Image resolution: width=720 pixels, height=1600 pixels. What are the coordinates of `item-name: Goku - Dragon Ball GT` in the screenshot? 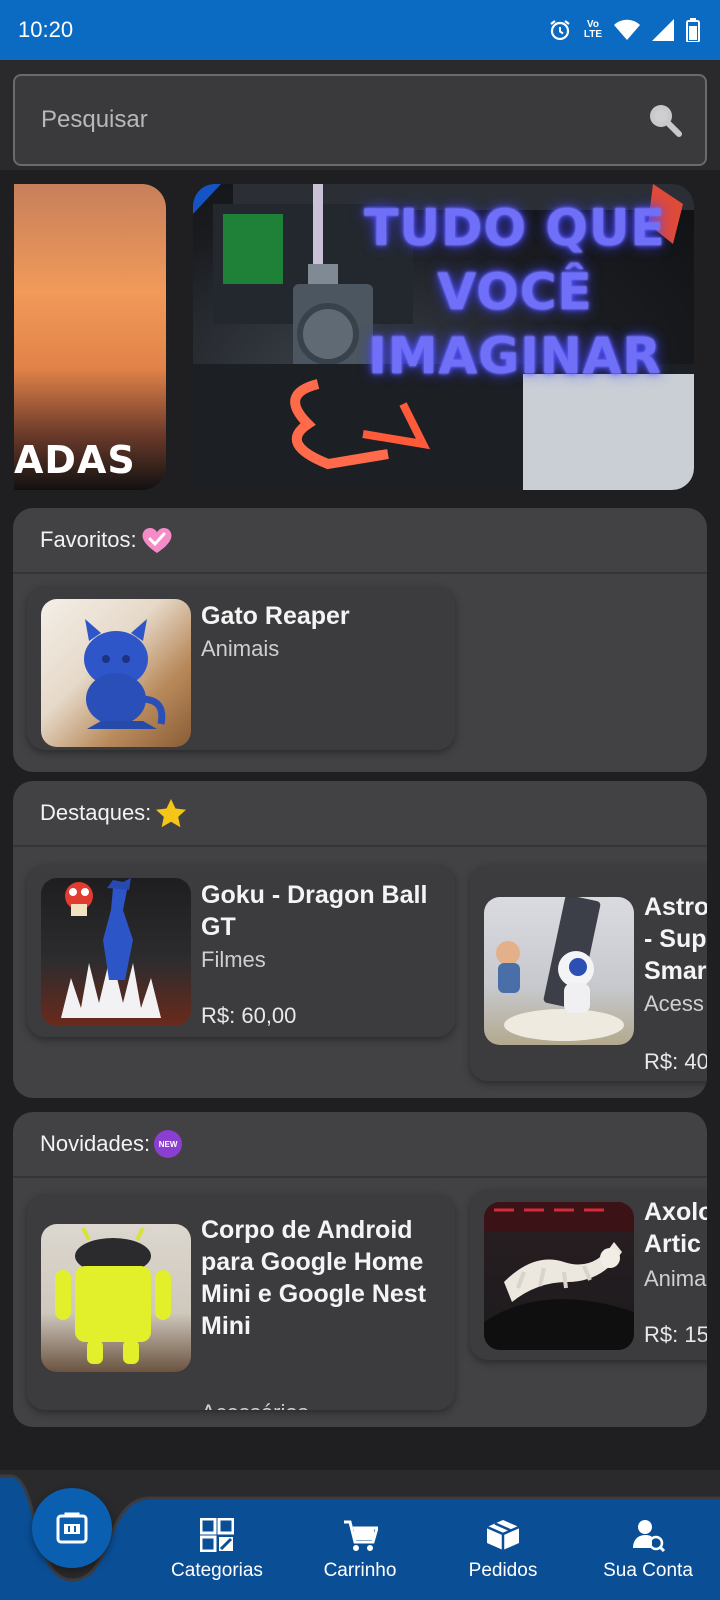 It's located at (314, 911).